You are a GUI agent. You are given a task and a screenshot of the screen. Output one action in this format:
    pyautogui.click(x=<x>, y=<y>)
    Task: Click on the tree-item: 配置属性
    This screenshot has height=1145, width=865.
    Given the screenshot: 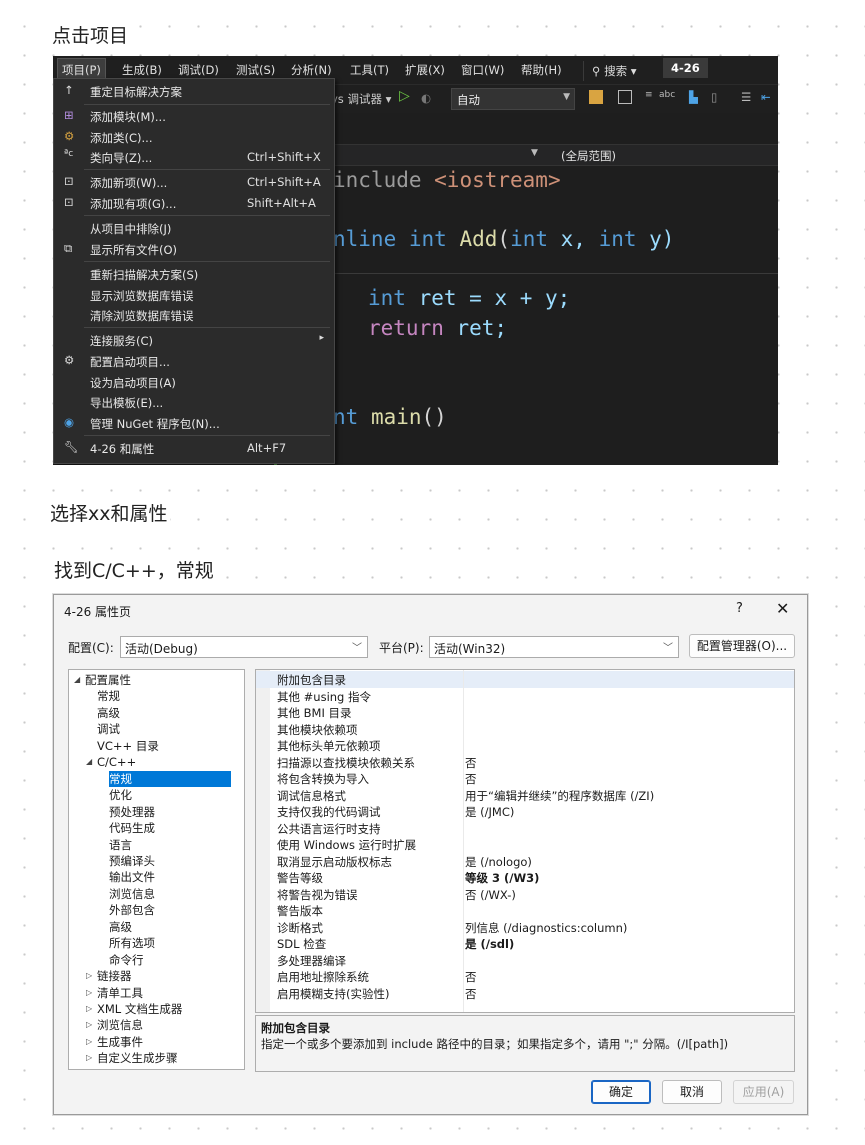 What is the action you would take?
    pyautogui.click(x=108, y=680)
    